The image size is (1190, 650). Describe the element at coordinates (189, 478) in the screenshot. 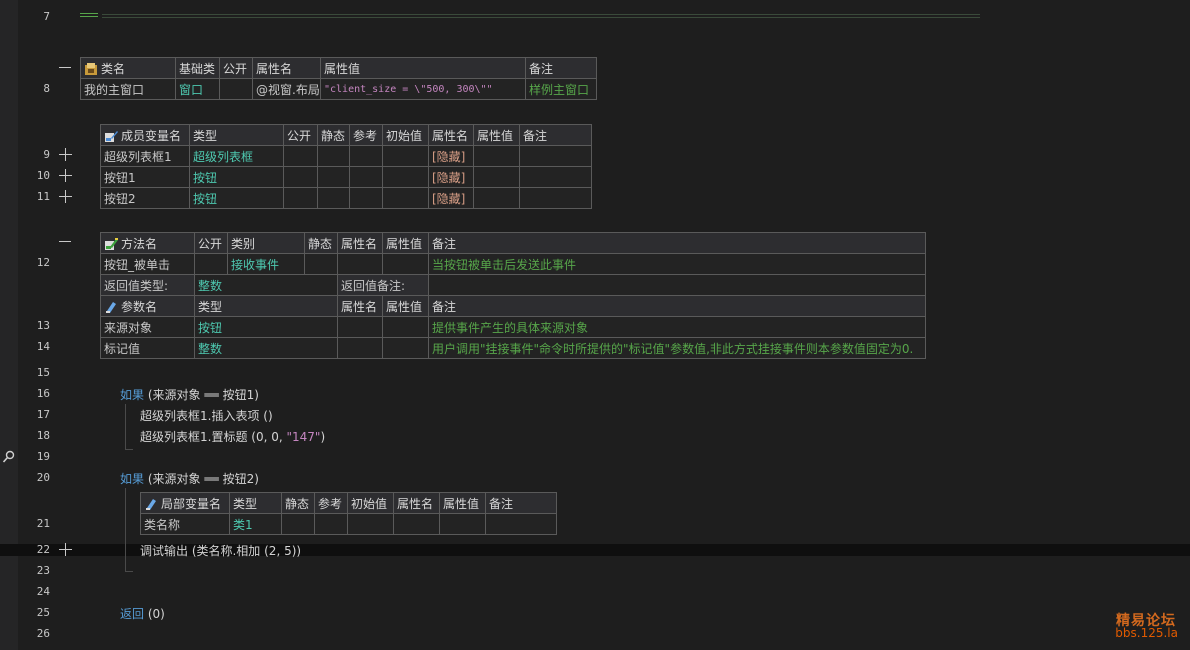

I see `code-line-if2: 如果 (来源对象 ══ 按钮2)` at that location.